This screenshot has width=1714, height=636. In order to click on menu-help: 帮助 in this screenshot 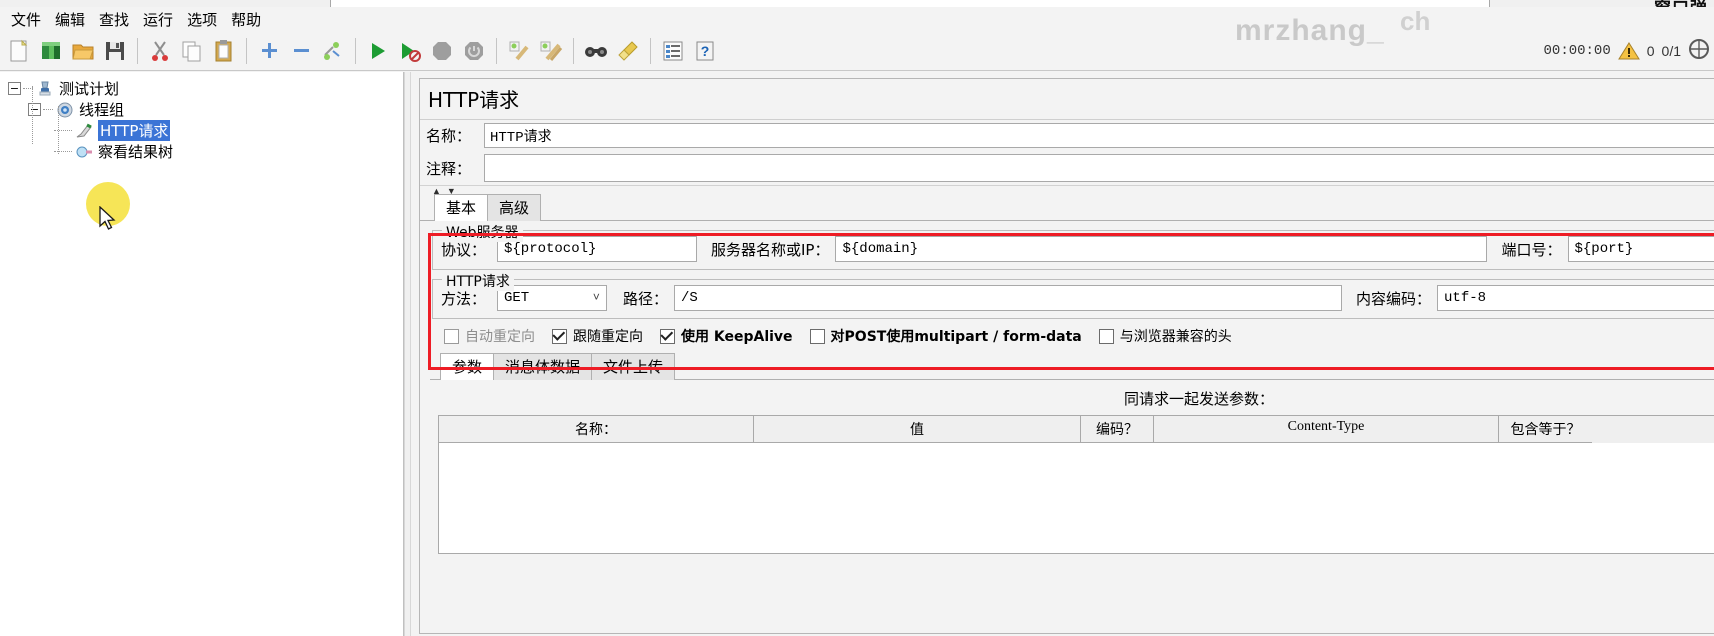, I will do `click(246, 19)`.